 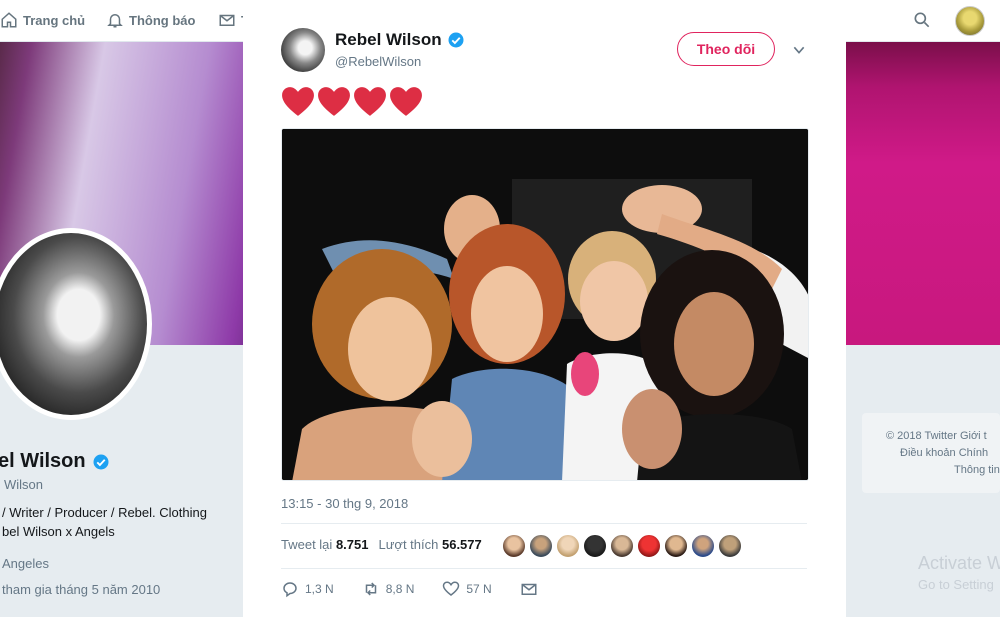 I want to click on footer-links-line: Thông tin, so click(x=977, y=470).